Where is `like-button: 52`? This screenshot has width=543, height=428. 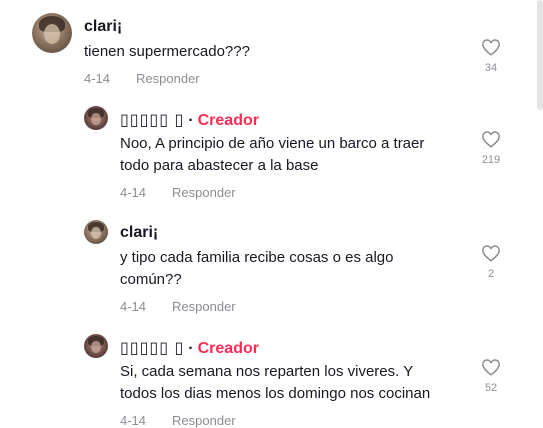
like-button: 52 is located at coordinates (491, 376).